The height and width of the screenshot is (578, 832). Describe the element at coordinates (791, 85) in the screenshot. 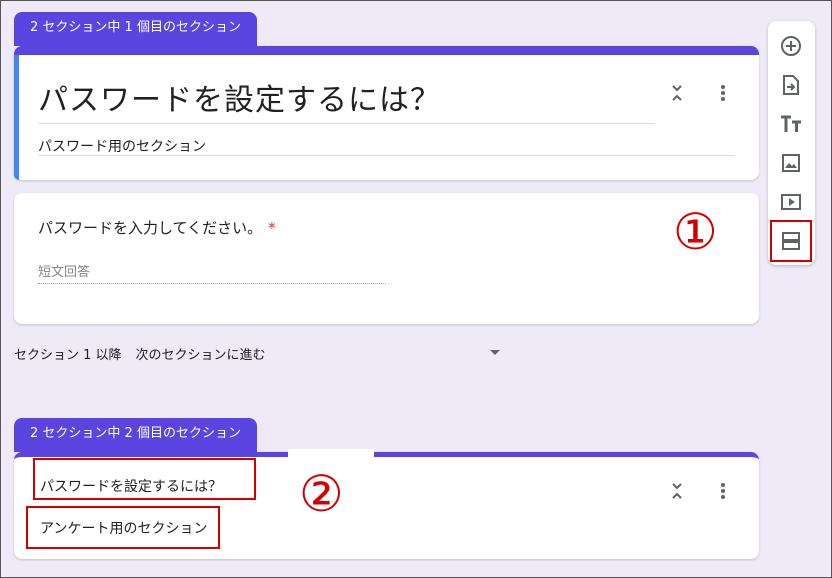

I see `import-questions-icon` at that location.